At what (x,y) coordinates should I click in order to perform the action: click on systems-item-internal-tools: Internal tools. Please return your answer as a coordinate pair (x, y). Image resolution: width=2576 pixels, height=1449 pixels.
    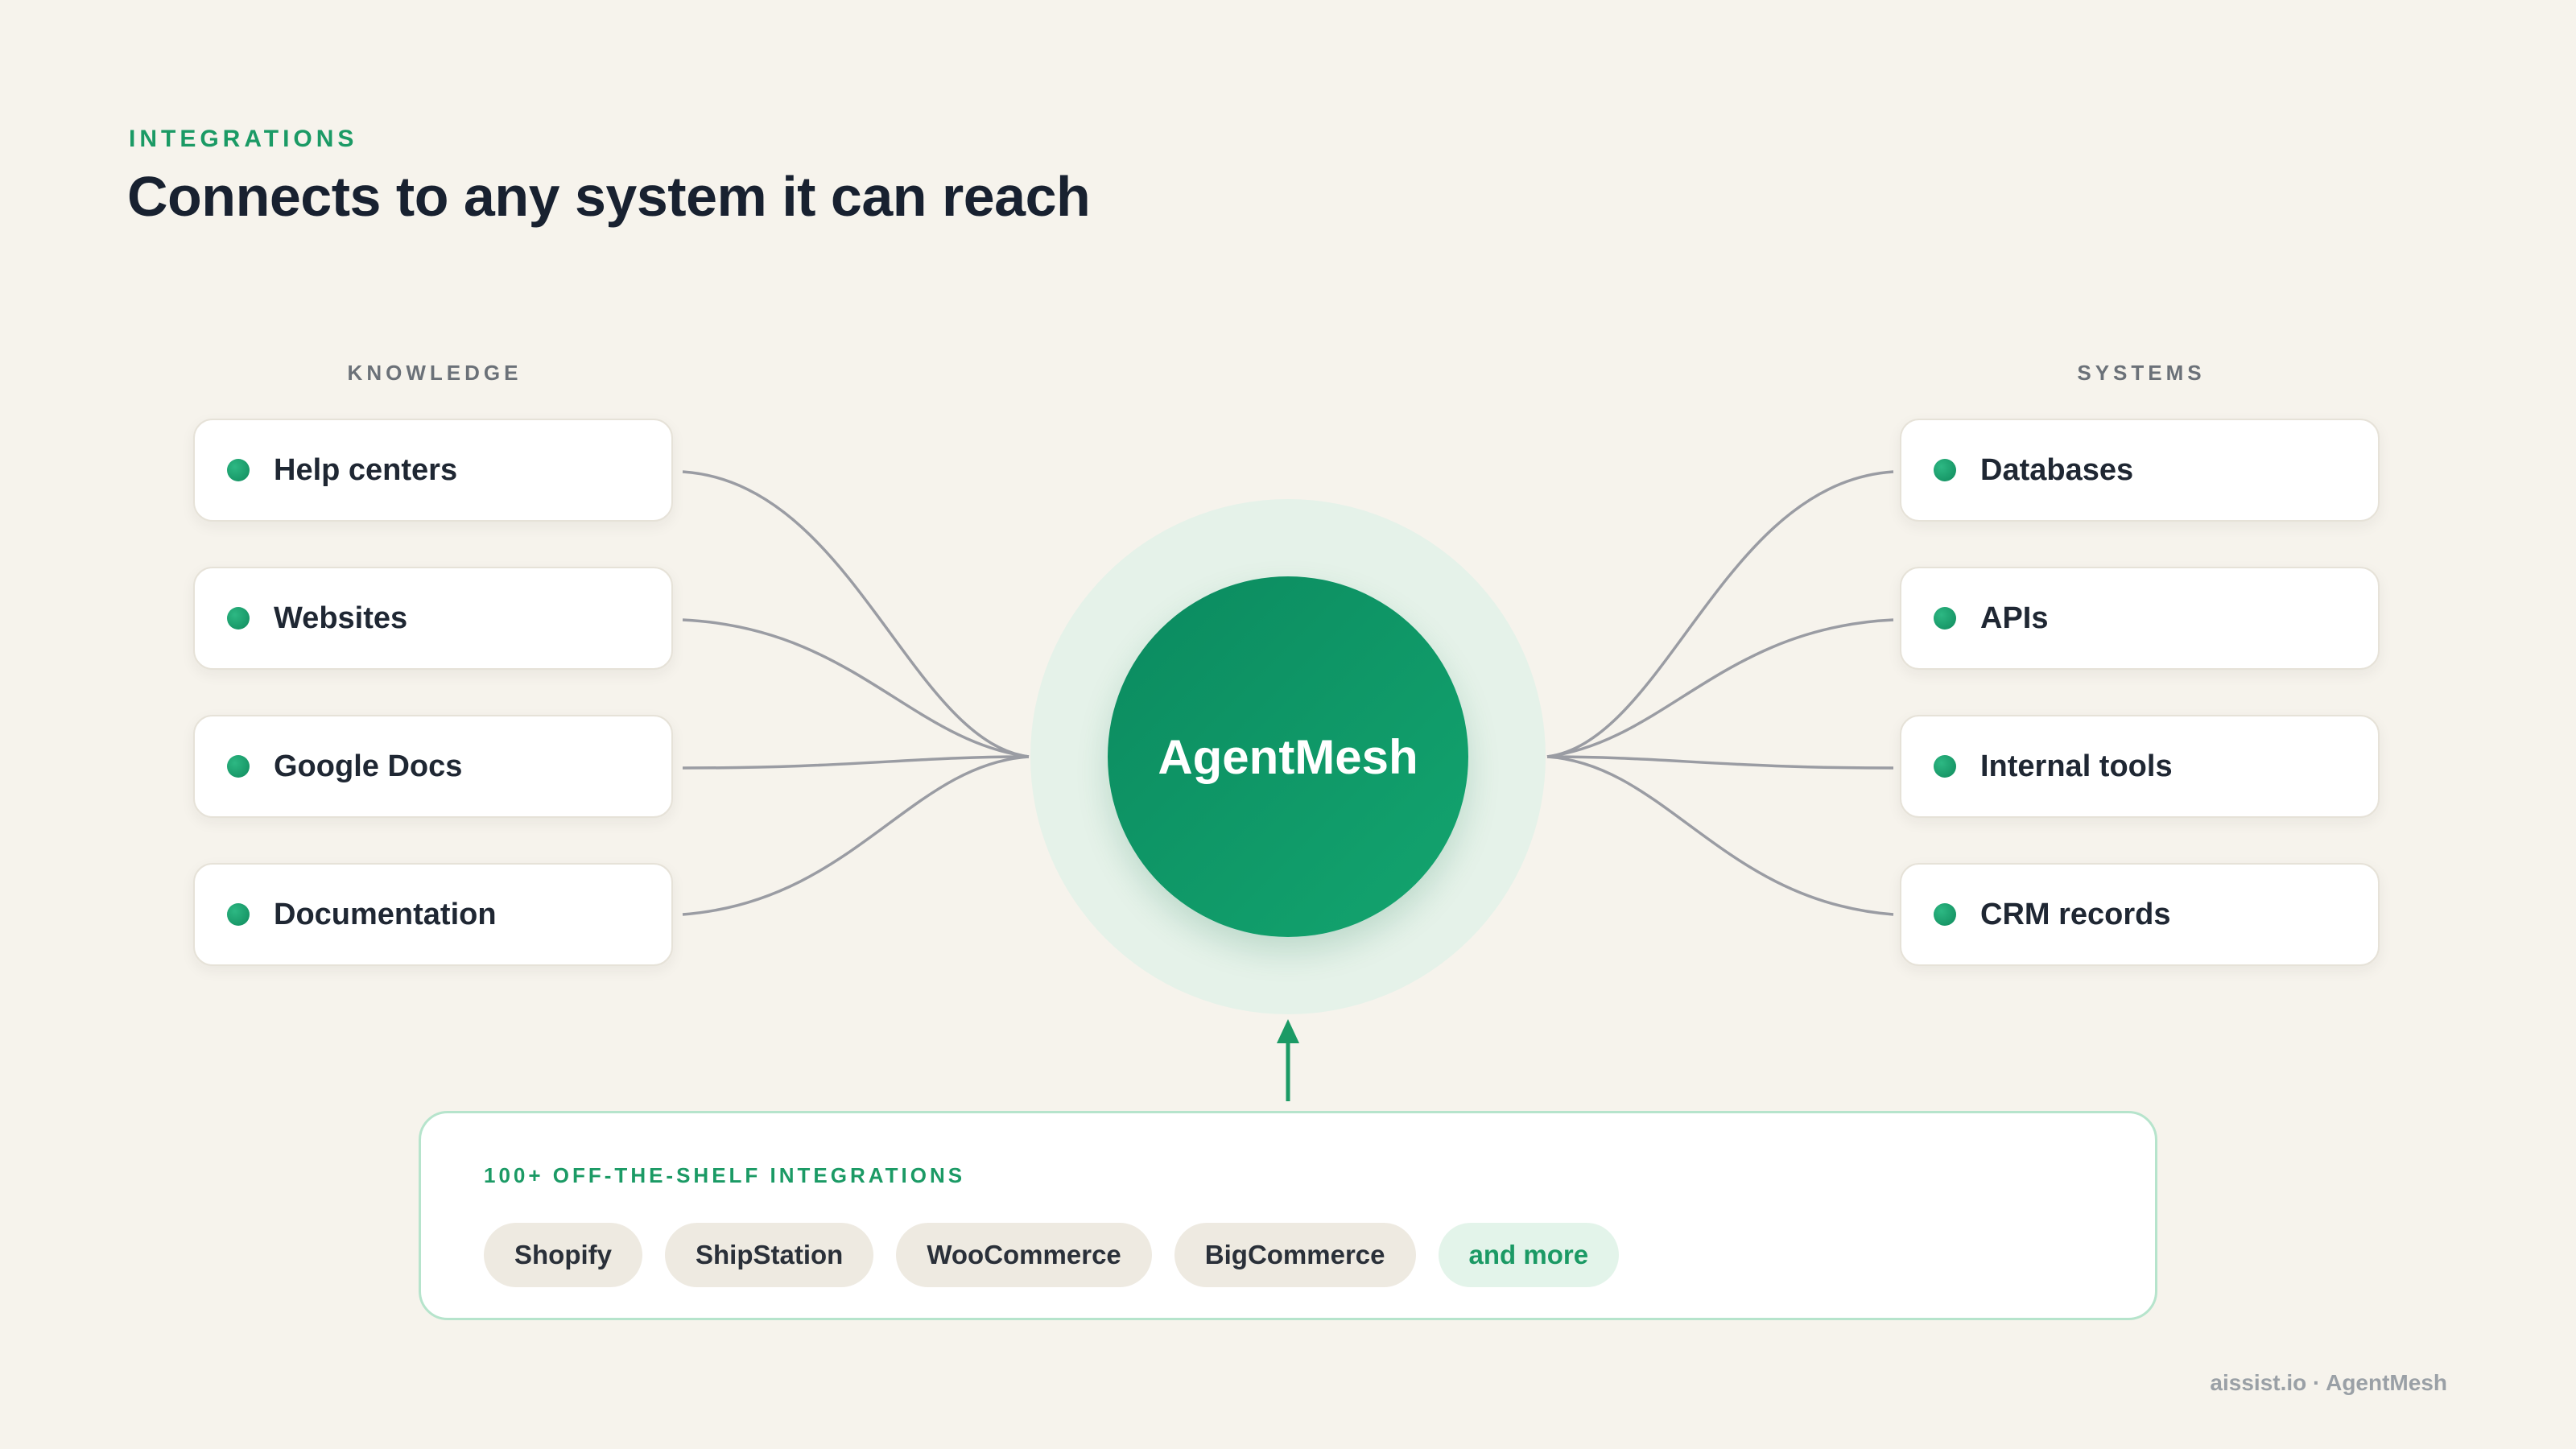
    Looking at the image, I should click on (2140, 766).